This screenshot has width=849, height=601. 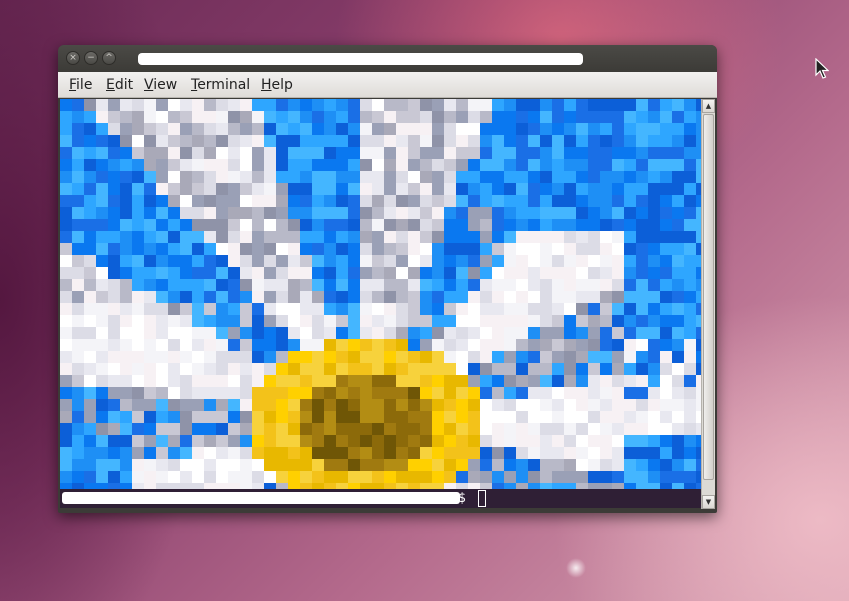 What do you see at coordinates (261, 498) in the screenshot?
I see `prompt-redaction` at bounding box center [261, 498].